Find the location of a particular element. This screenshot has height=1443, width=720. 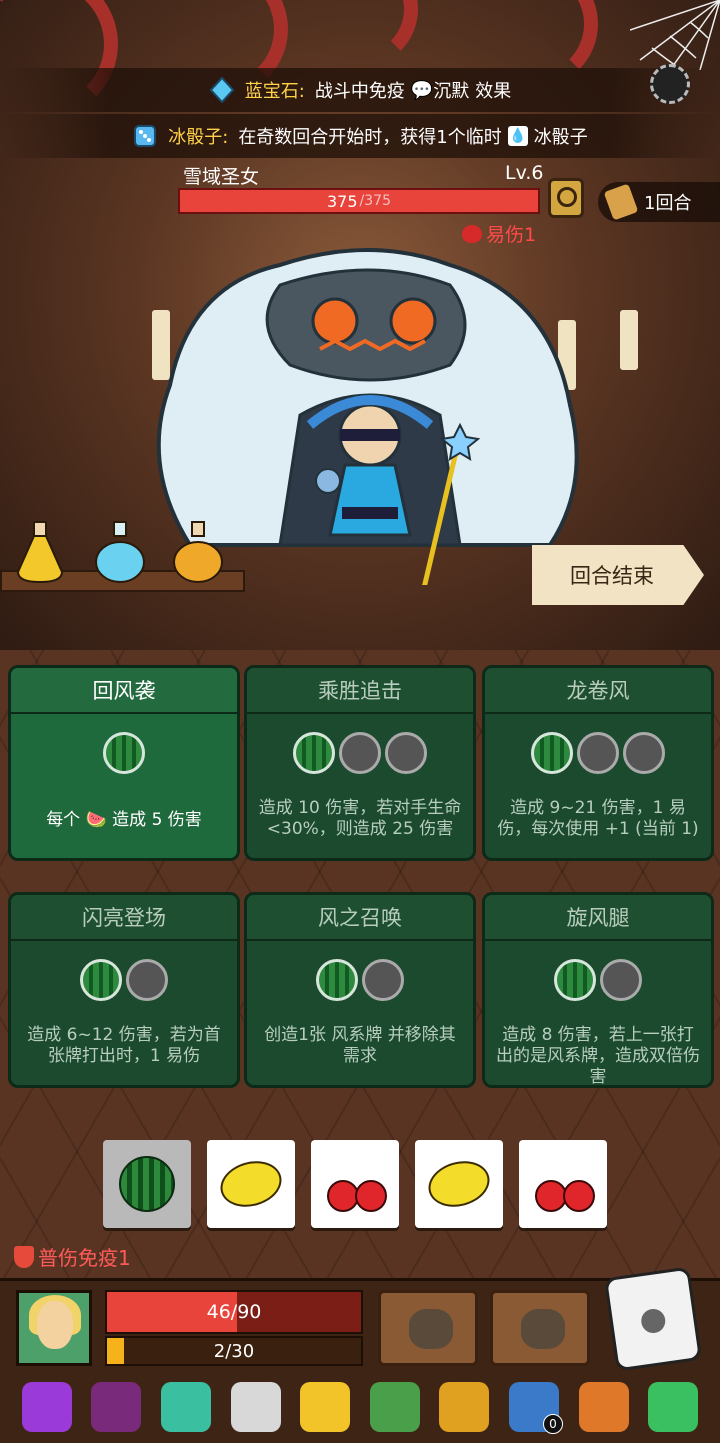

player-portrait is located at coordinates (54, 1328).